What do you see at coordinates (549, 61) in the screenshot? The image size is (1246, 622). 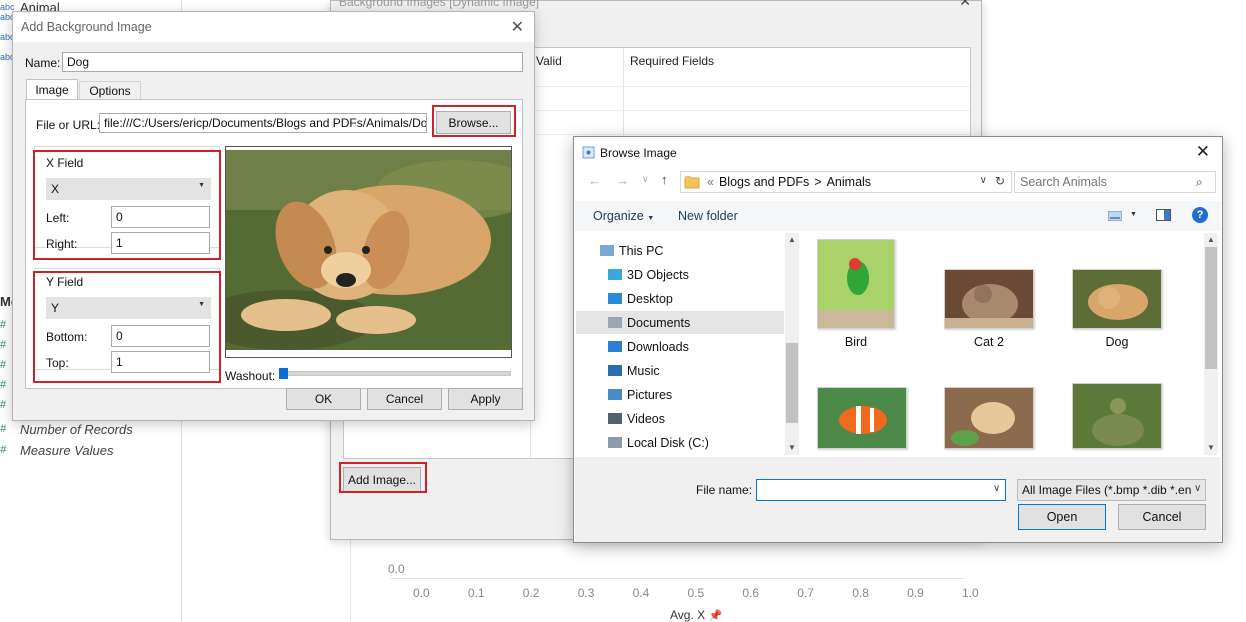 I see `column-header-valid: Valid` at bounding box center [549, 61].